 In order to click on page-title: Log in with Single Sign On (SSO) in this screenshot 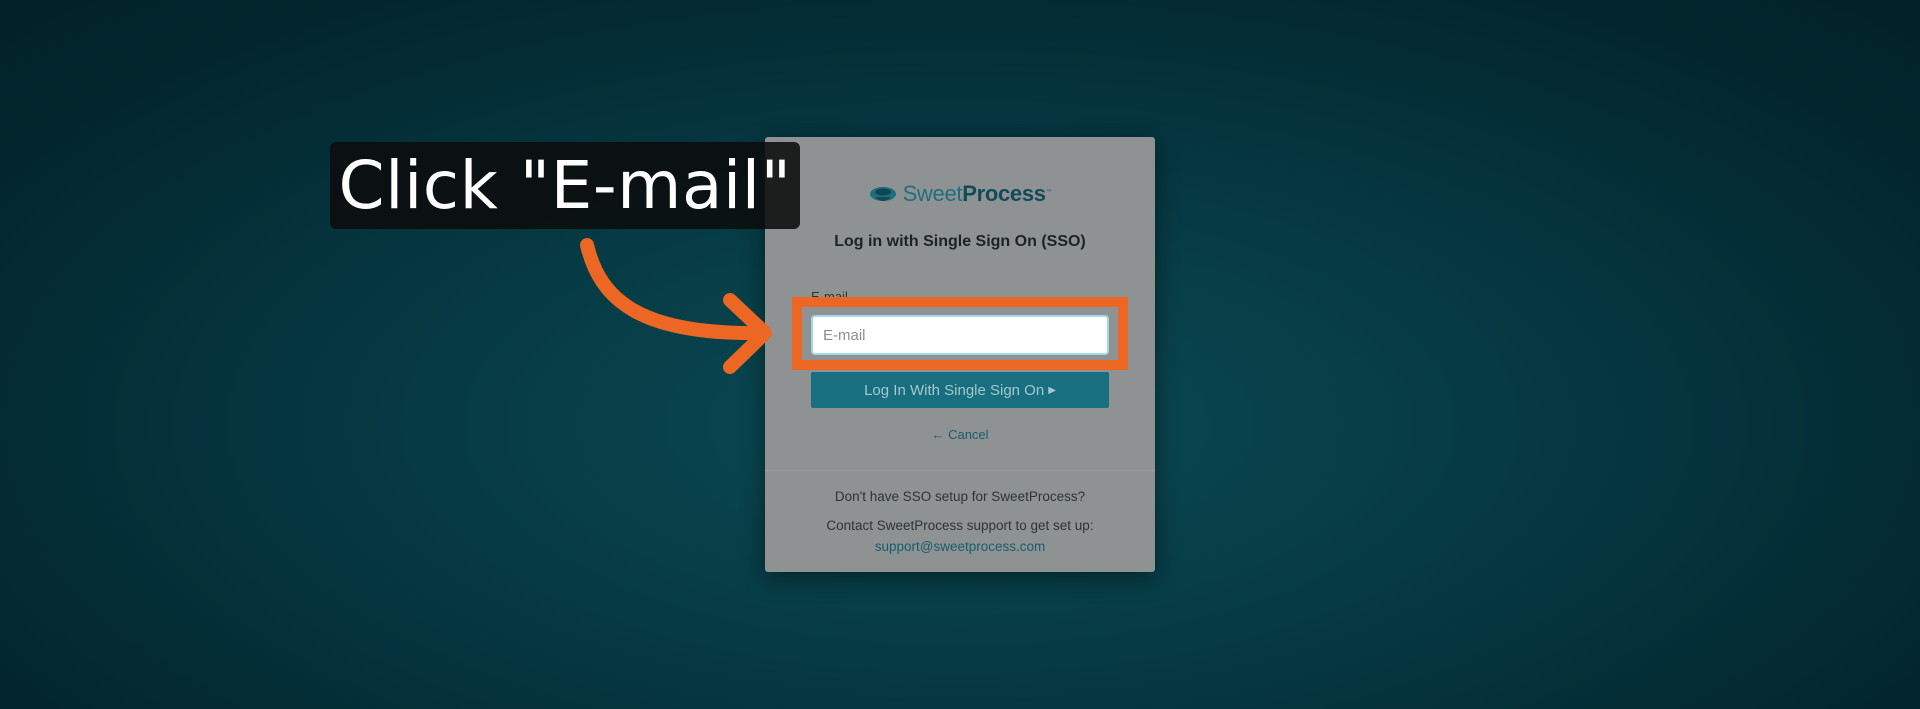, I will do `click(960, 241)`.